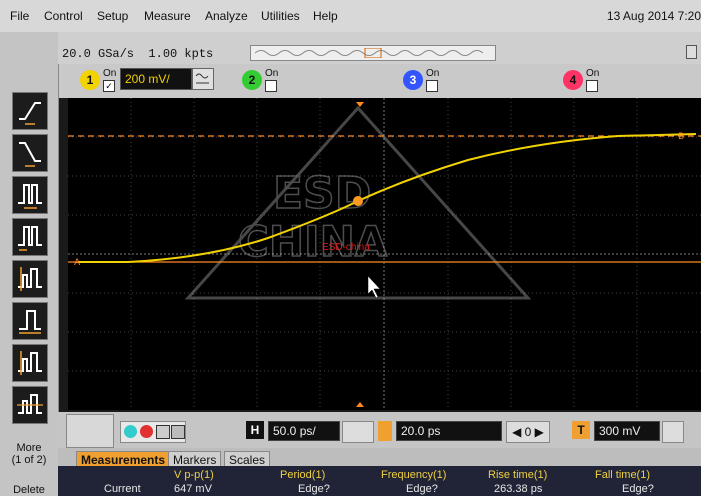 This screenshot has width=701, height=496. Describe the element at coordinates (280, 16) in the screenshot. I see `menu-utilities: Utilities` at that location.